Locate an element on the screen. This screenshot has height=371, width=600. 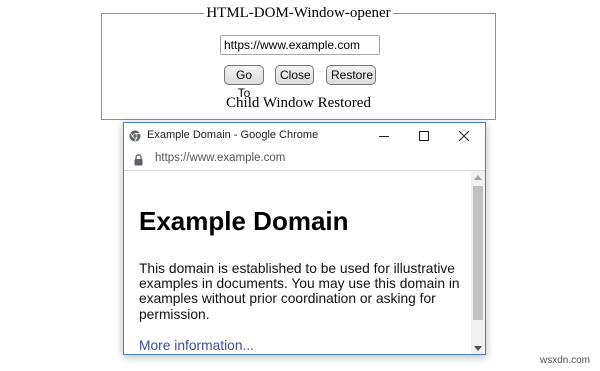
scroll-thumb is located at coordinates (478, 253).